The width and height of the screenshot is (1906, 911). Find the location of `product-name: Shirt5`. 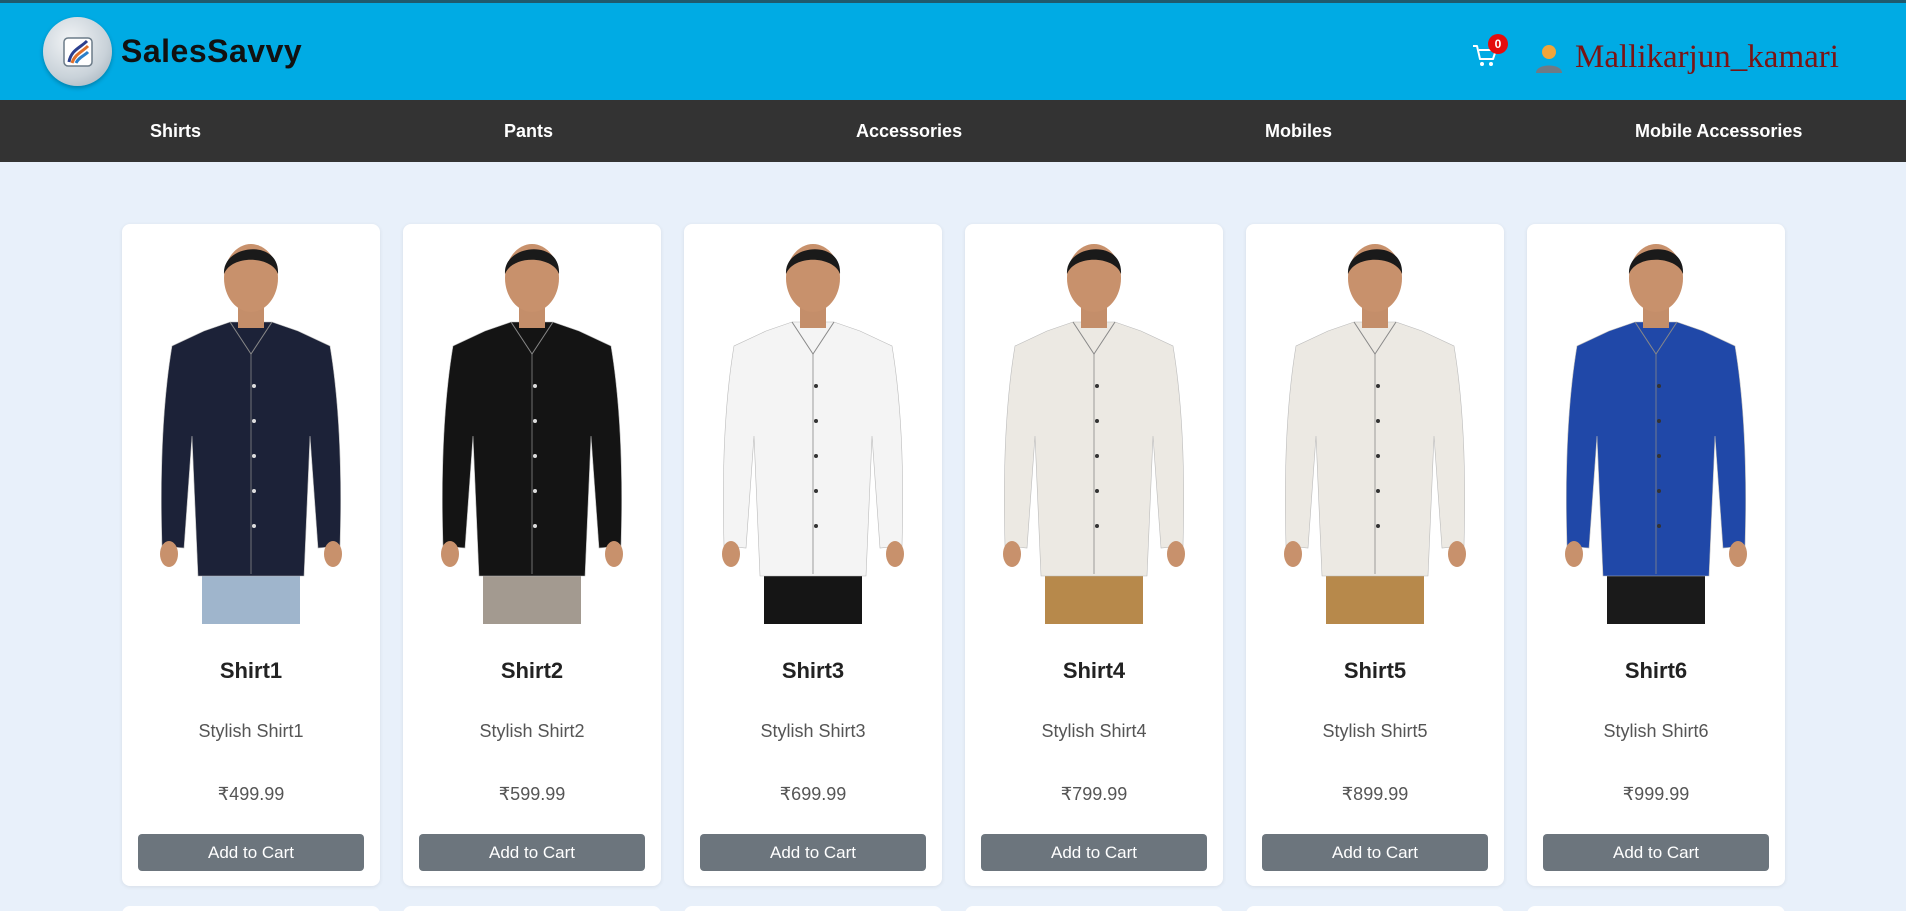

product-name: Shirt5 is located at coordinates (1375, 670).